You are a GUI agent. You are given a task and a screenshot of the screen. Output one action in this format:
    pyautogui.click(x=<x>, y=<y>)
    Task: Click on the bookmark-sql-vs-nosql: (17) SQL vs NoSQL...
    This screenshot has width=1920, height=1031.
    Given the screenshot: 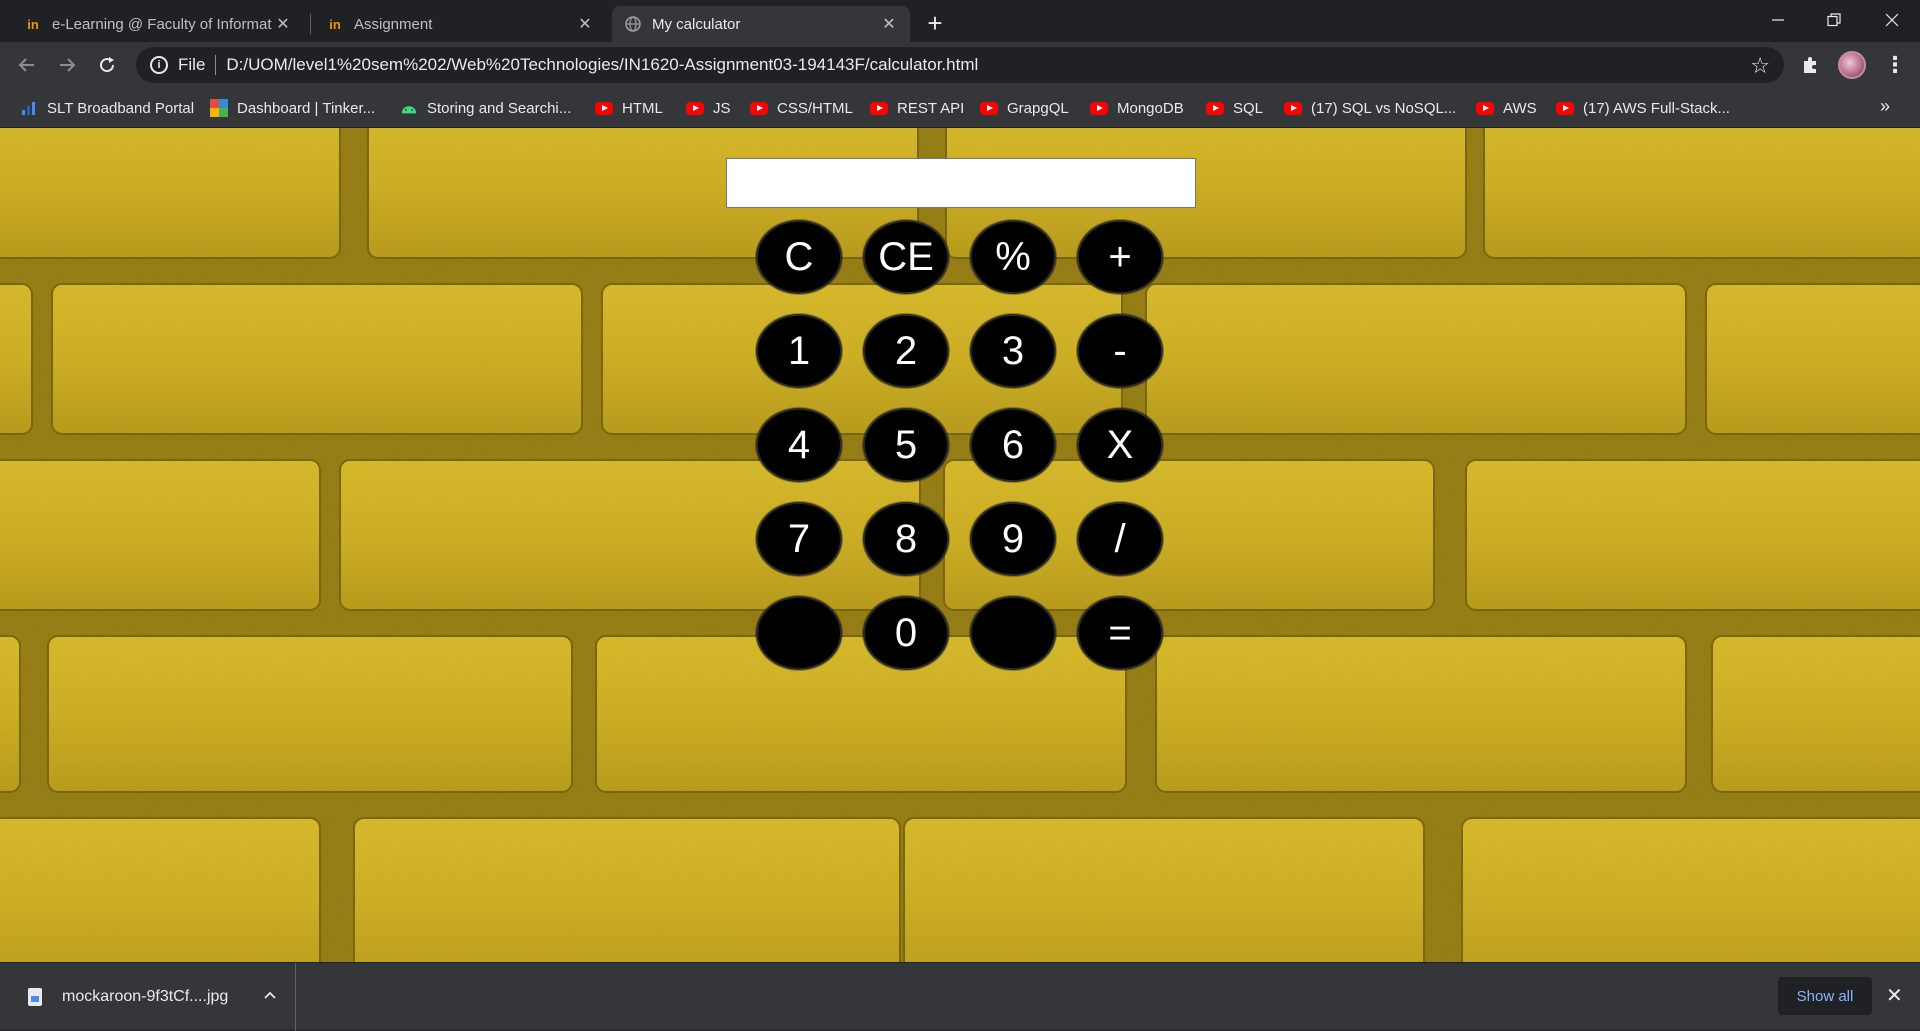 What is the action you would take?
    pyautogui.click(x=1370, y=108)
    